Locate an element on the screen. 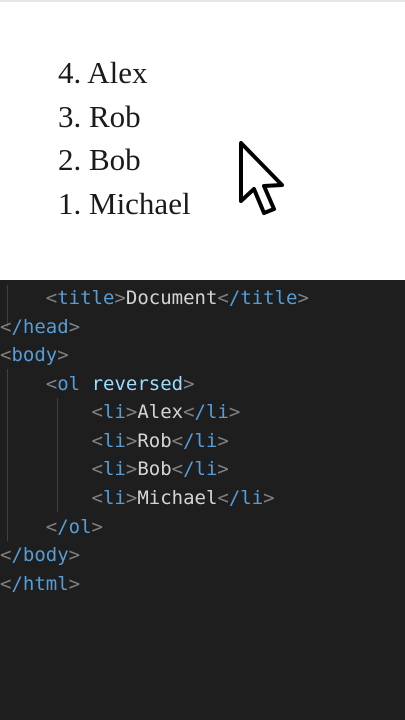  list-item-name: Rob is located at coordinates (115, 116).